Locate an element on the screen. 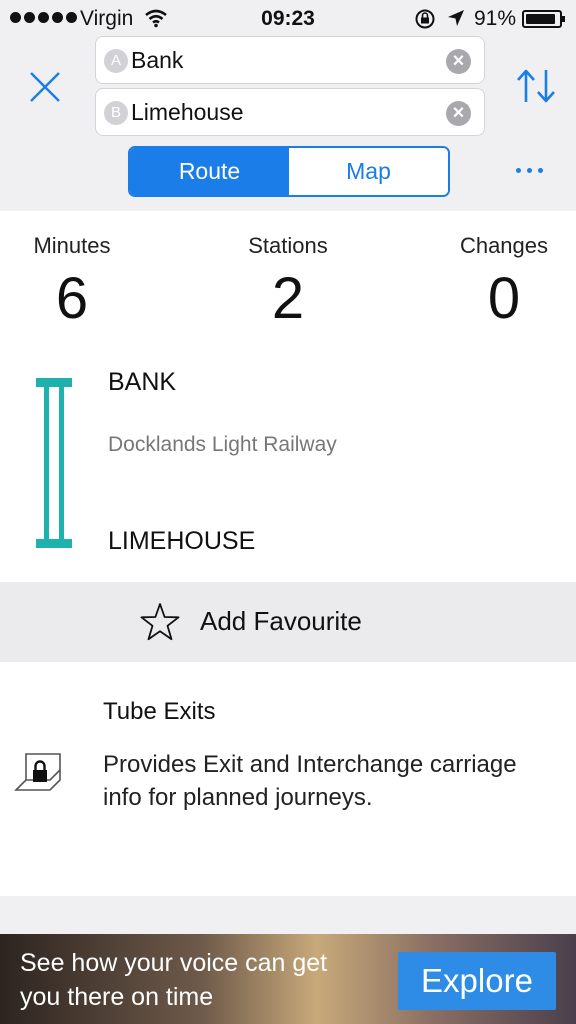  star-icon is located at coordinates (160, 622).